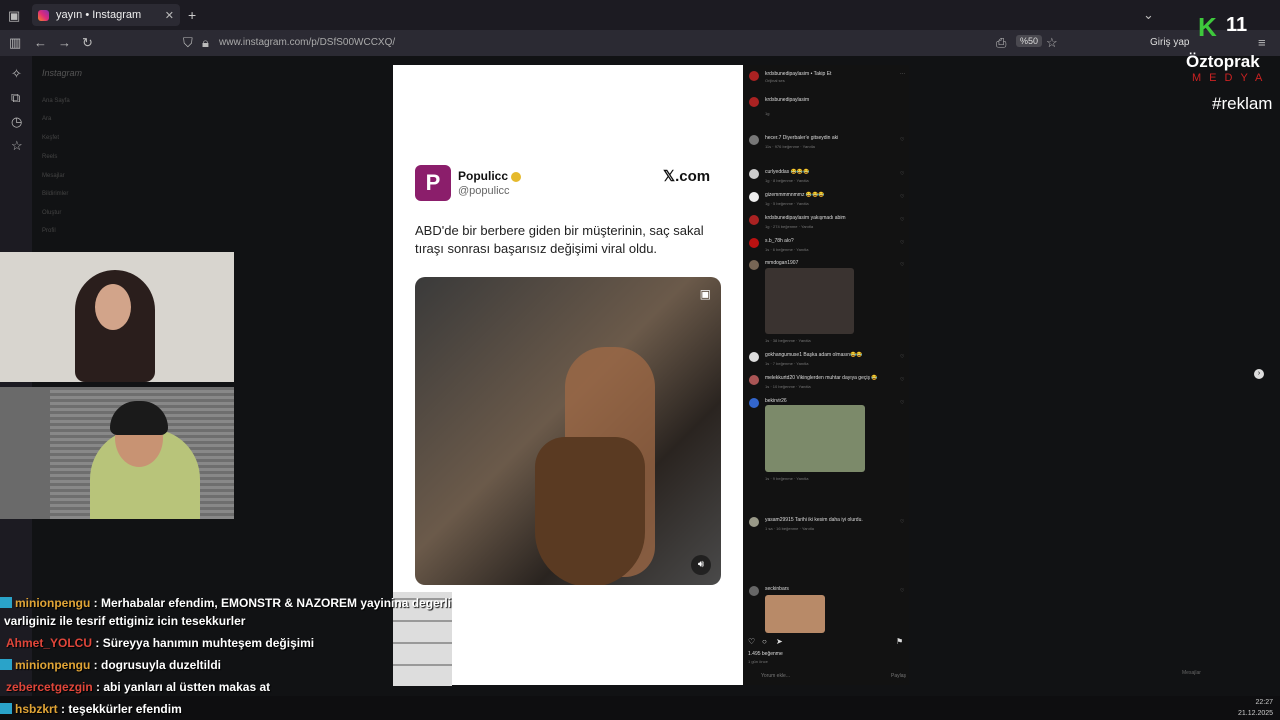  What do you see at coordinates (53, 176) in the screenshot?
I see `nav-item-messages: Mesajlar` at bounding box center [53, 176].